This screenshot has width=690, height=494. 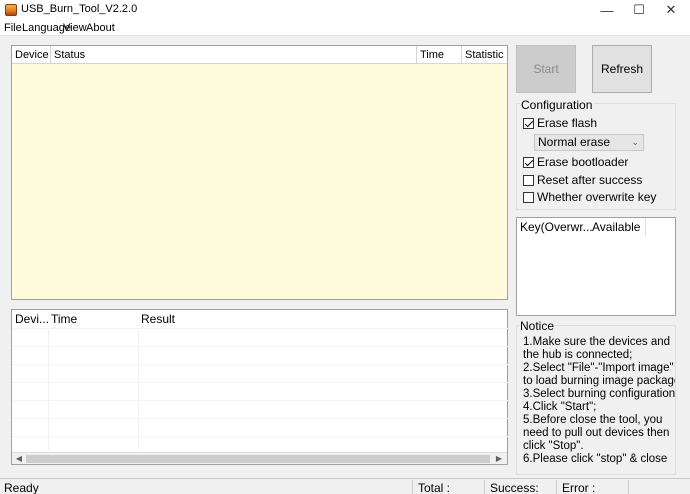 I want to click on erase-bootloader-option: Erase bootloader, so click(x=575, y=162).